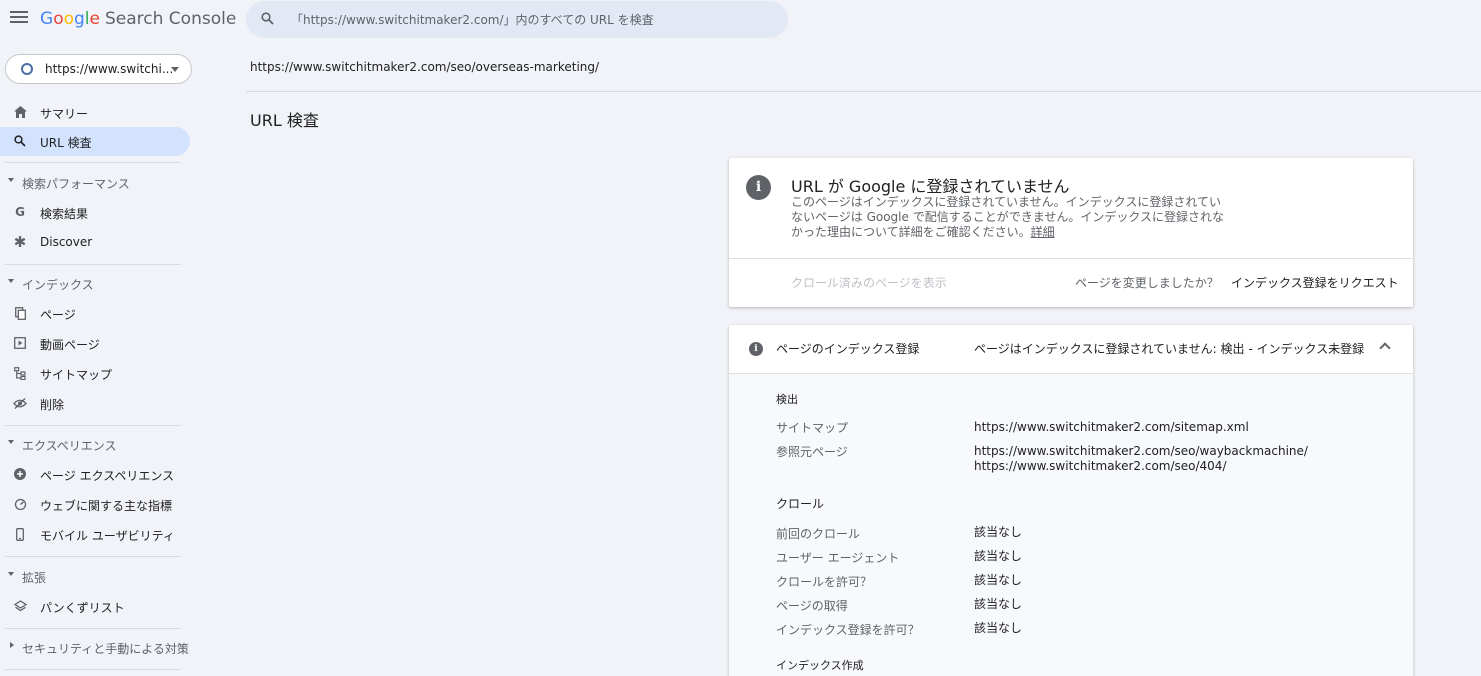 This screenshot has height=676, width=1481. I want to click on sidebar-item-summary: サマリー, so click(95, 112).